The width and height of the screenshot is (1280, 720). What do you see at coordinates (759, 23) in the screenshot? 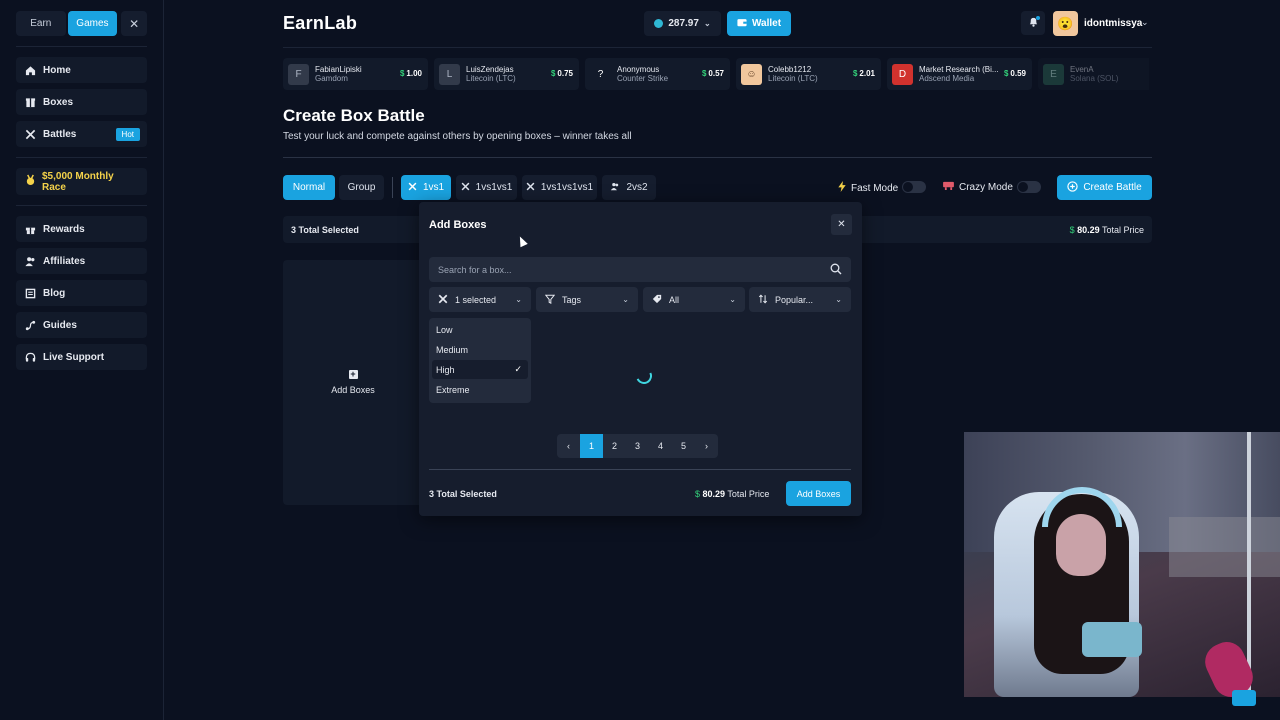
I see `wallet-button: Wallet` at bounding box center [759, 23].